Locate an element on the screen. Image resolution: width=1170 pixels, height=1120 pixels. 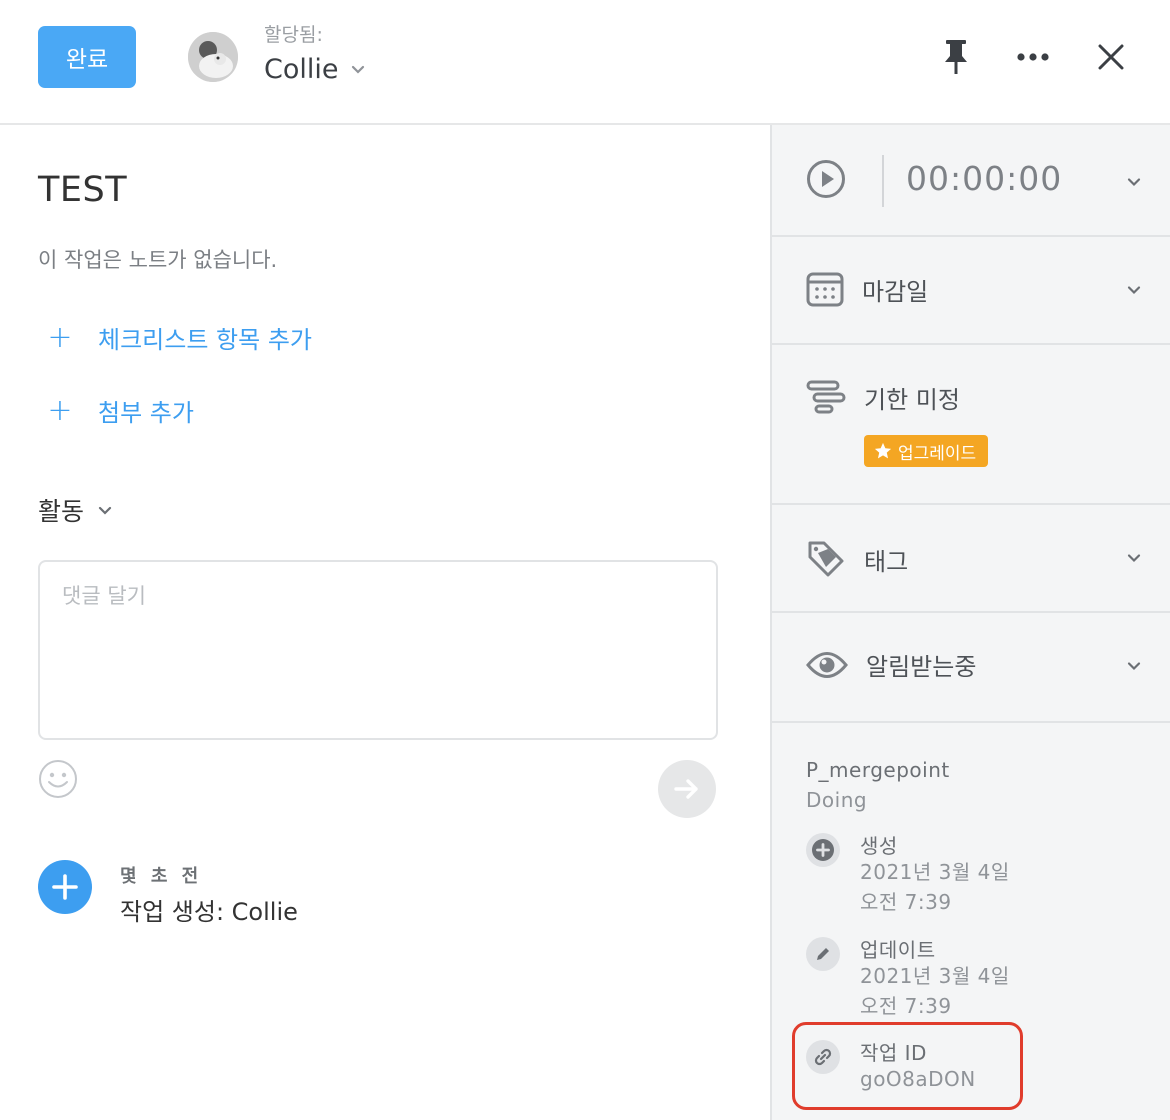
timer-section: 00:00:00 is located at coordinates (971, 181).